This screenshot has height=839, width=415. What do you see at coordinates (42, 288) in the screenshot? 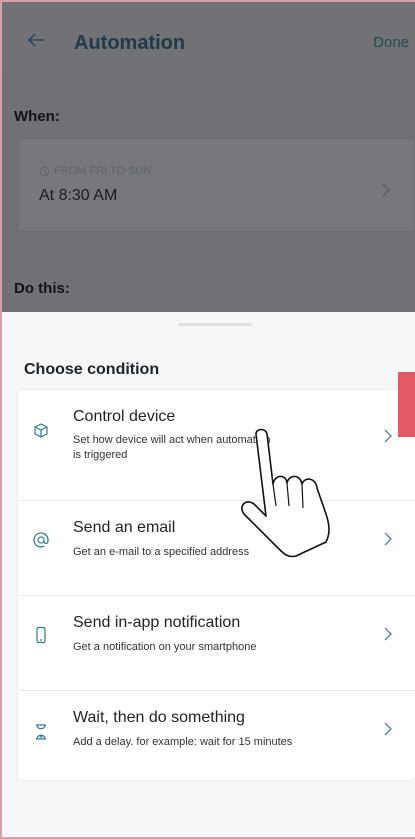
I see `do-this-label: Do this:` at bounding box center [42, 288].